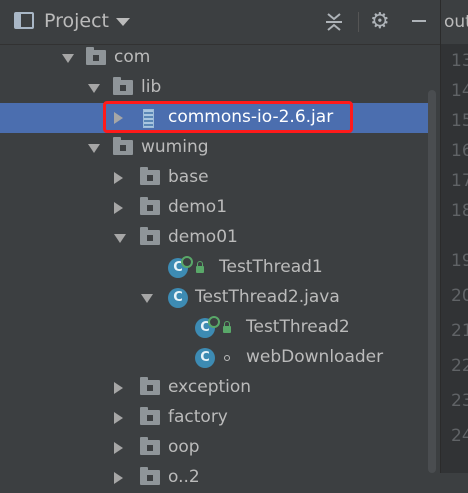 Image resolution: width=468 pixels, height=493 pixels. What do you see at coordinates (459, 91) in the screenshot?
I see `line-number: 14` at bounding box center [459, 91].